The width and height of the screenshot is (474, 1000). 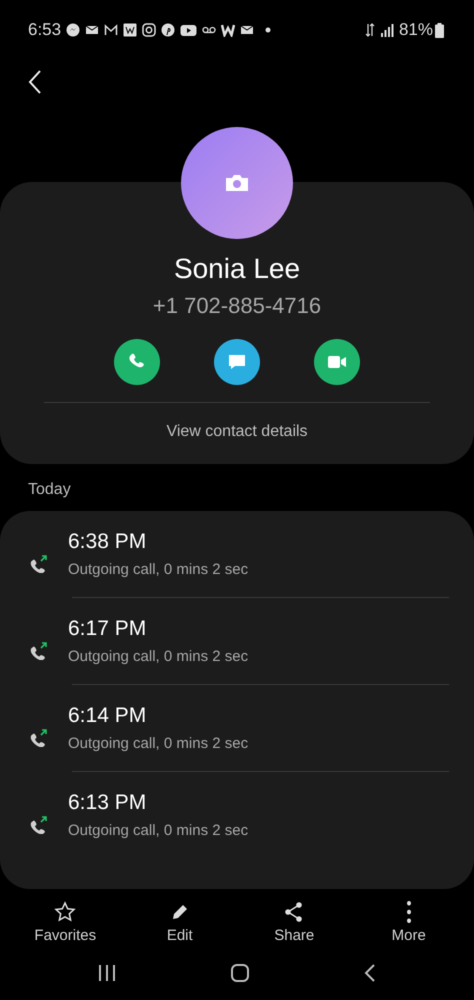 I want to click on call-time: 6:14 PM, so click(x=108, y=715).